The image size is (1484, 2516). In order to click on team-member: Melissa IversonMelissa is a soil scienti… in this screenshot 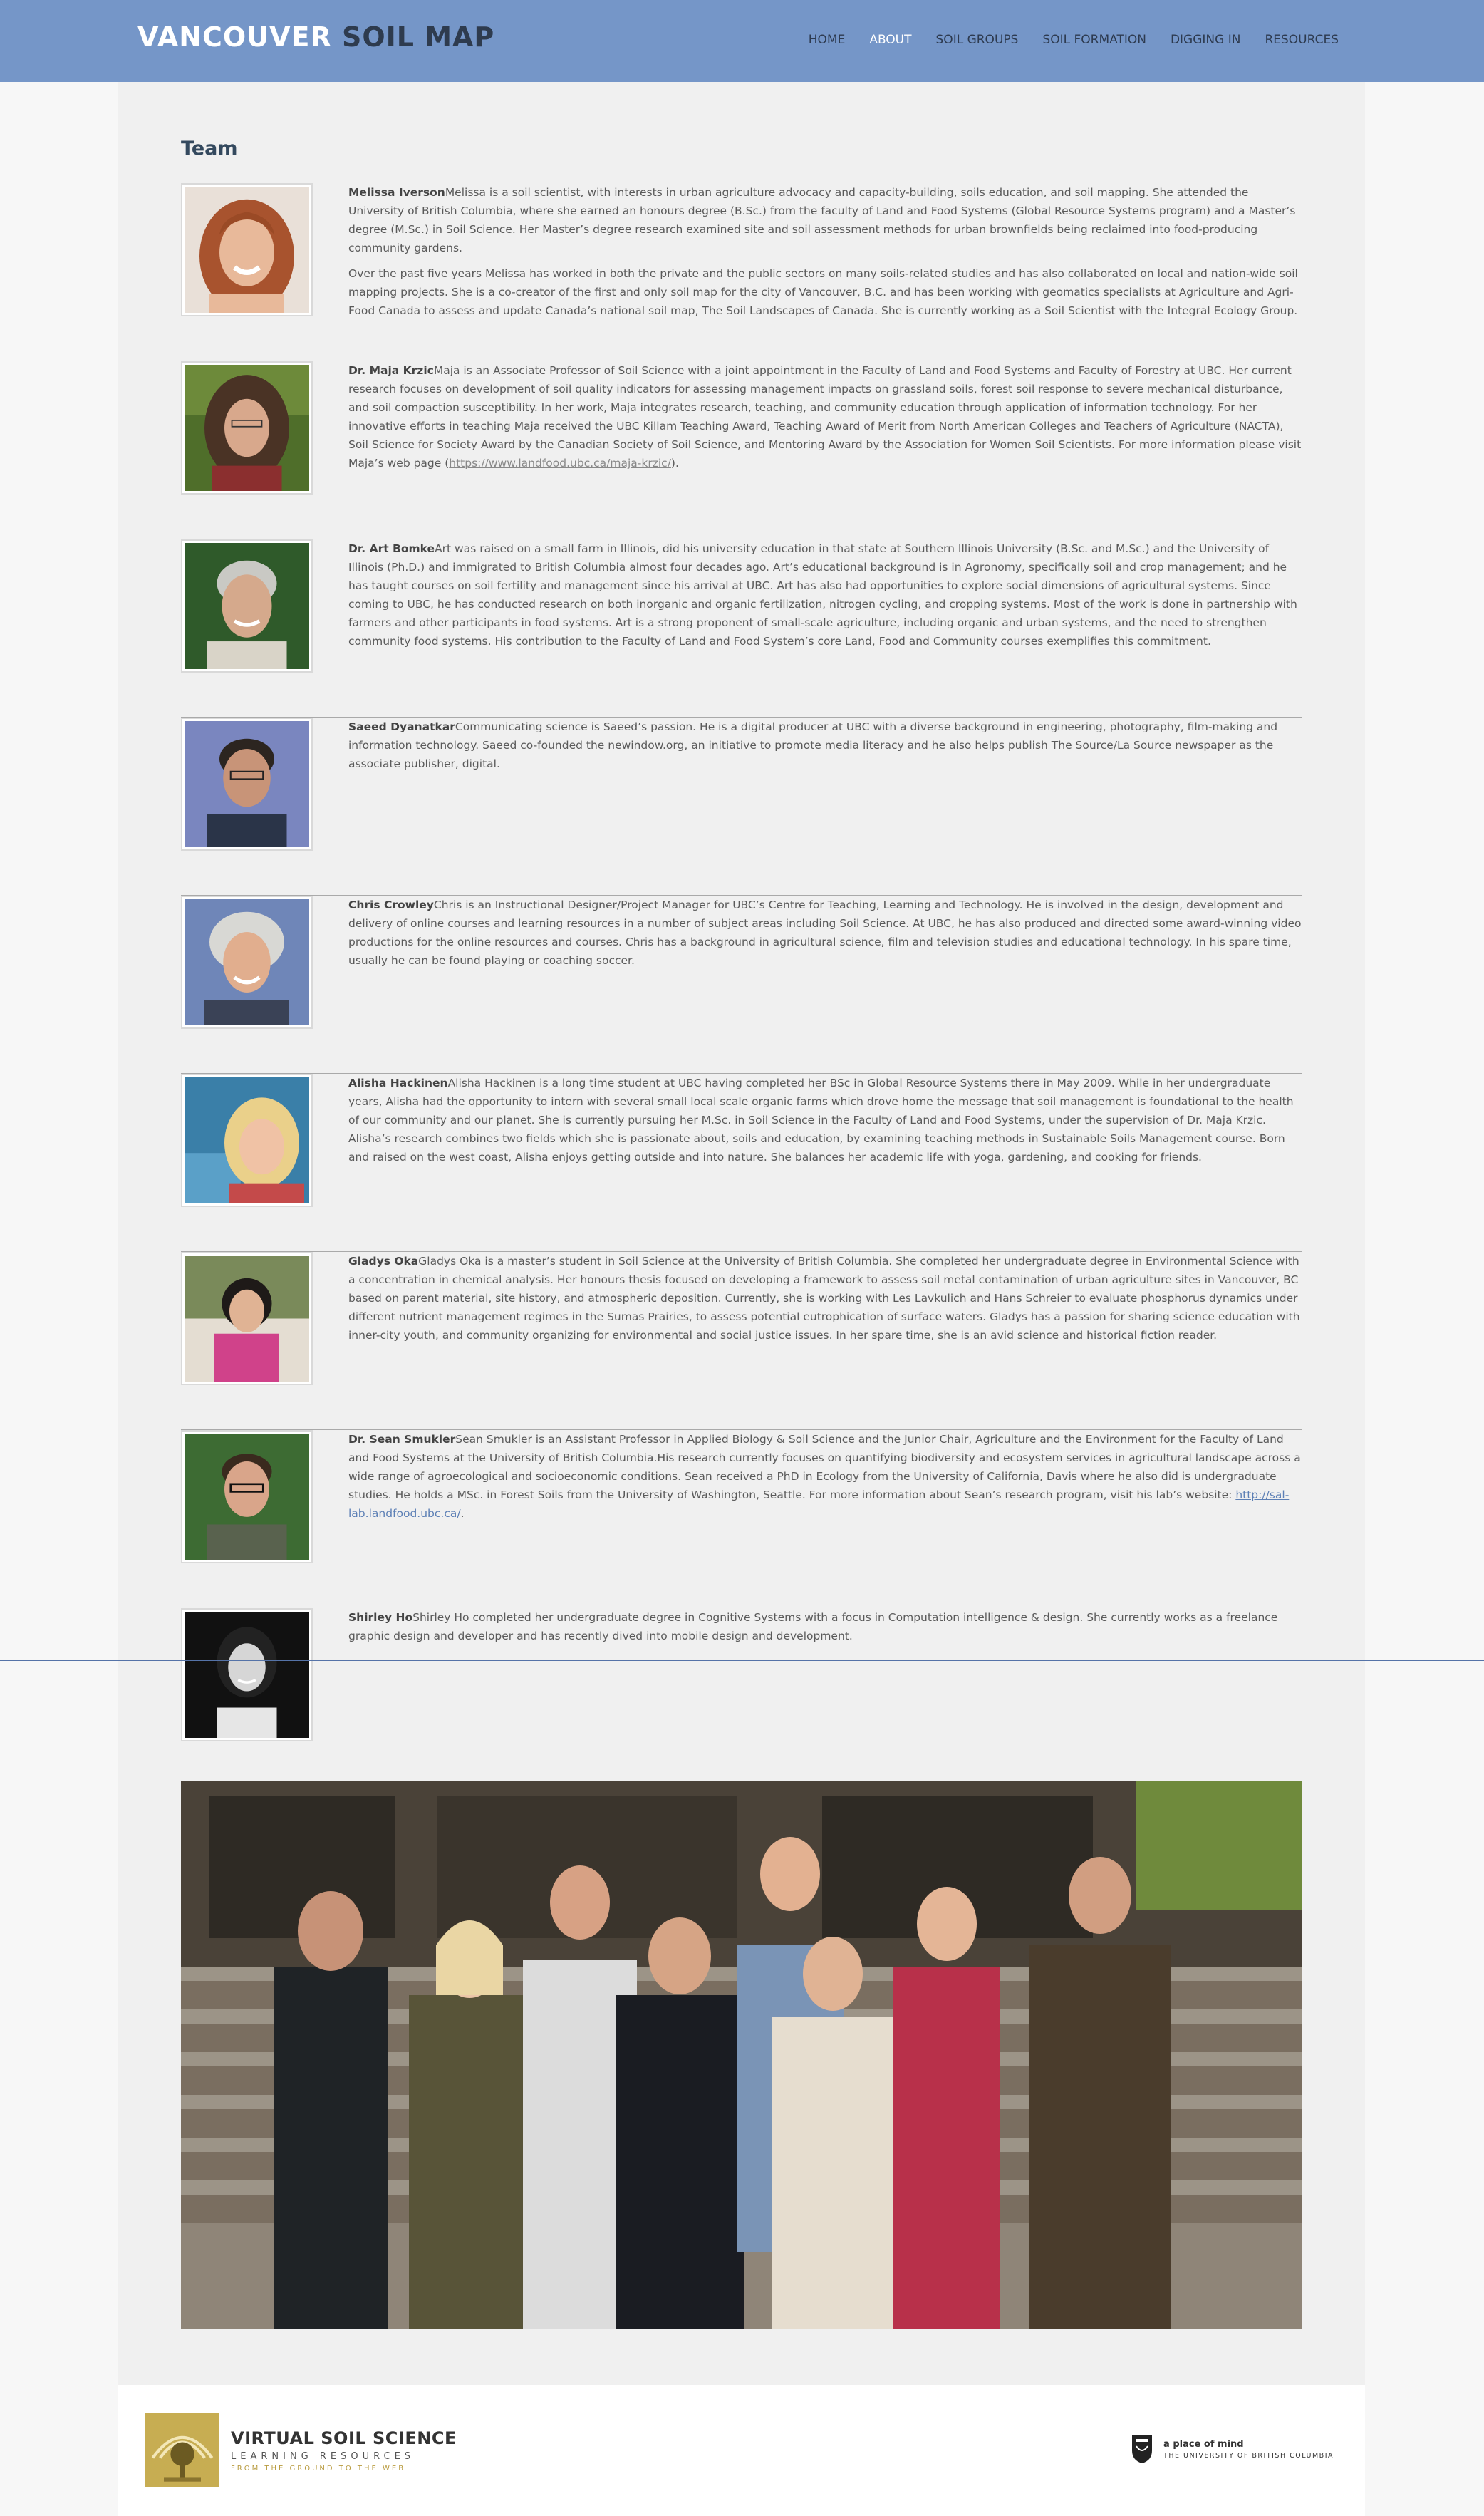, I will do `click(741, 272)`.